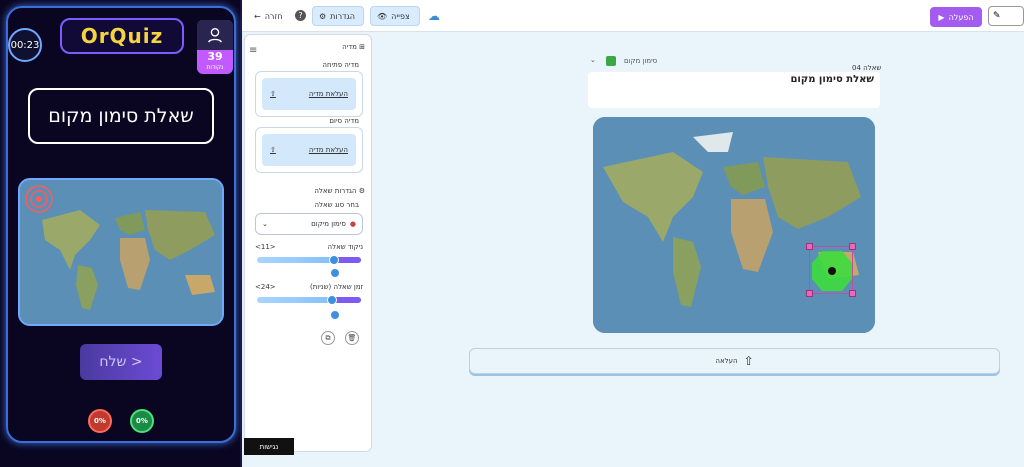  Describe the element at coordinates (867, 68) in the screenshot. I see `question-number: שאלה 04` at that location.